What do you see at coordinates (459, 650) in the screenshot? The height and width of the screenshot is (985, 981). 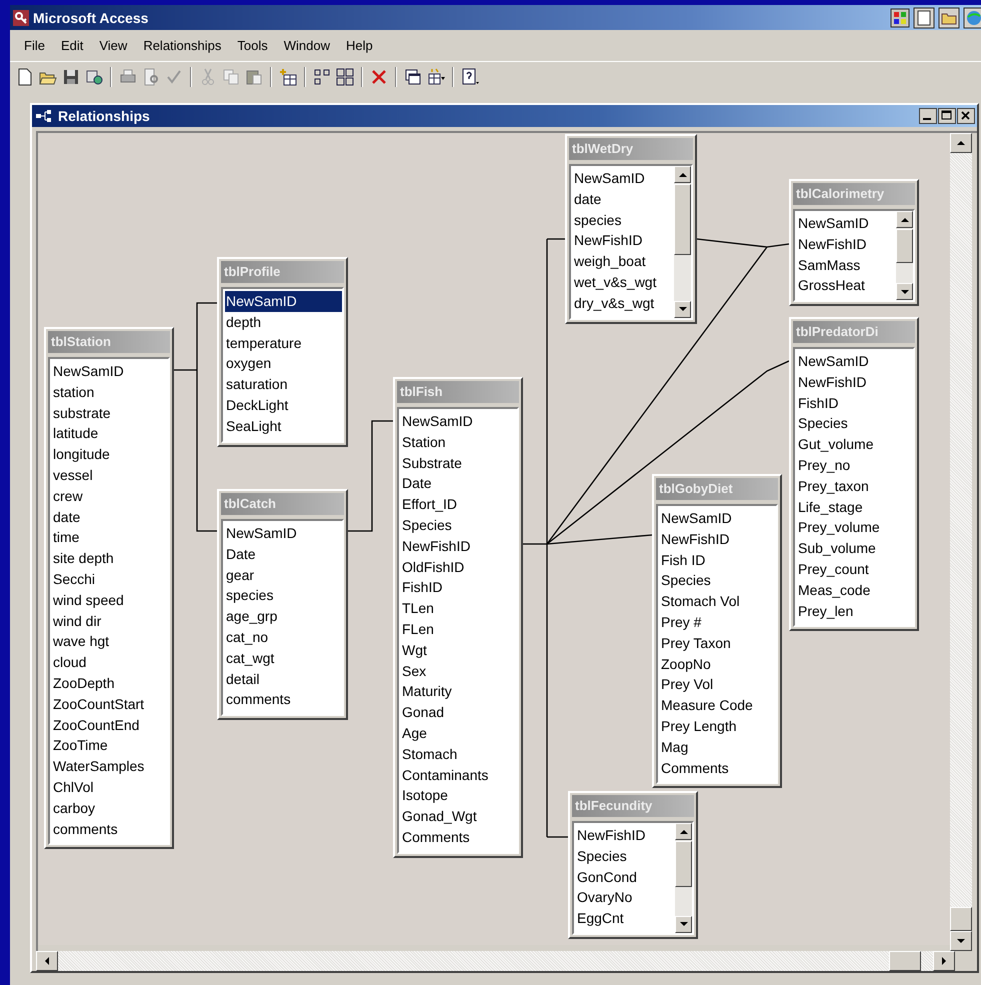 I see `field-item: Wgt` at bounding box center [459, 650].